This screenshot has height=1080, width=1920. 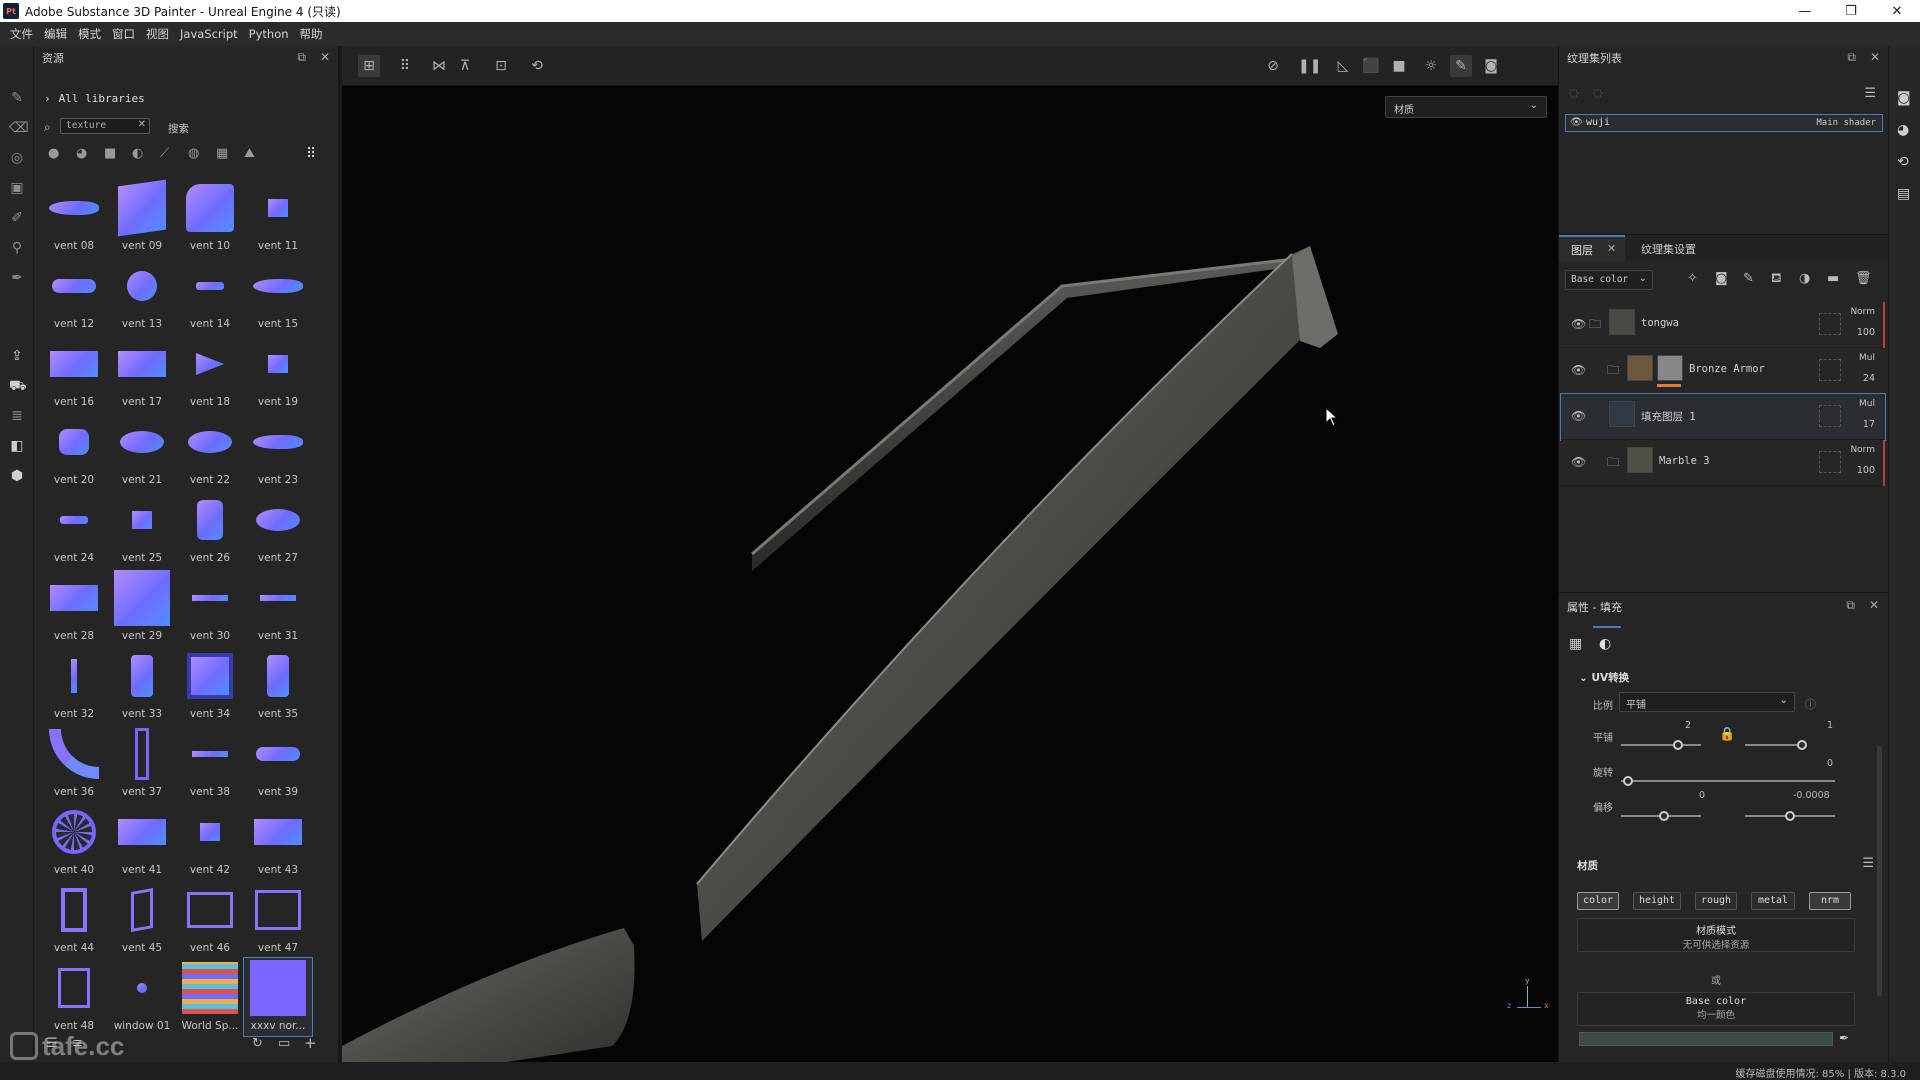 What do you see at coordinates (74, 685) in the screenshot?
I see `asset-tile: vent 32` at bounding box center [74, 685].